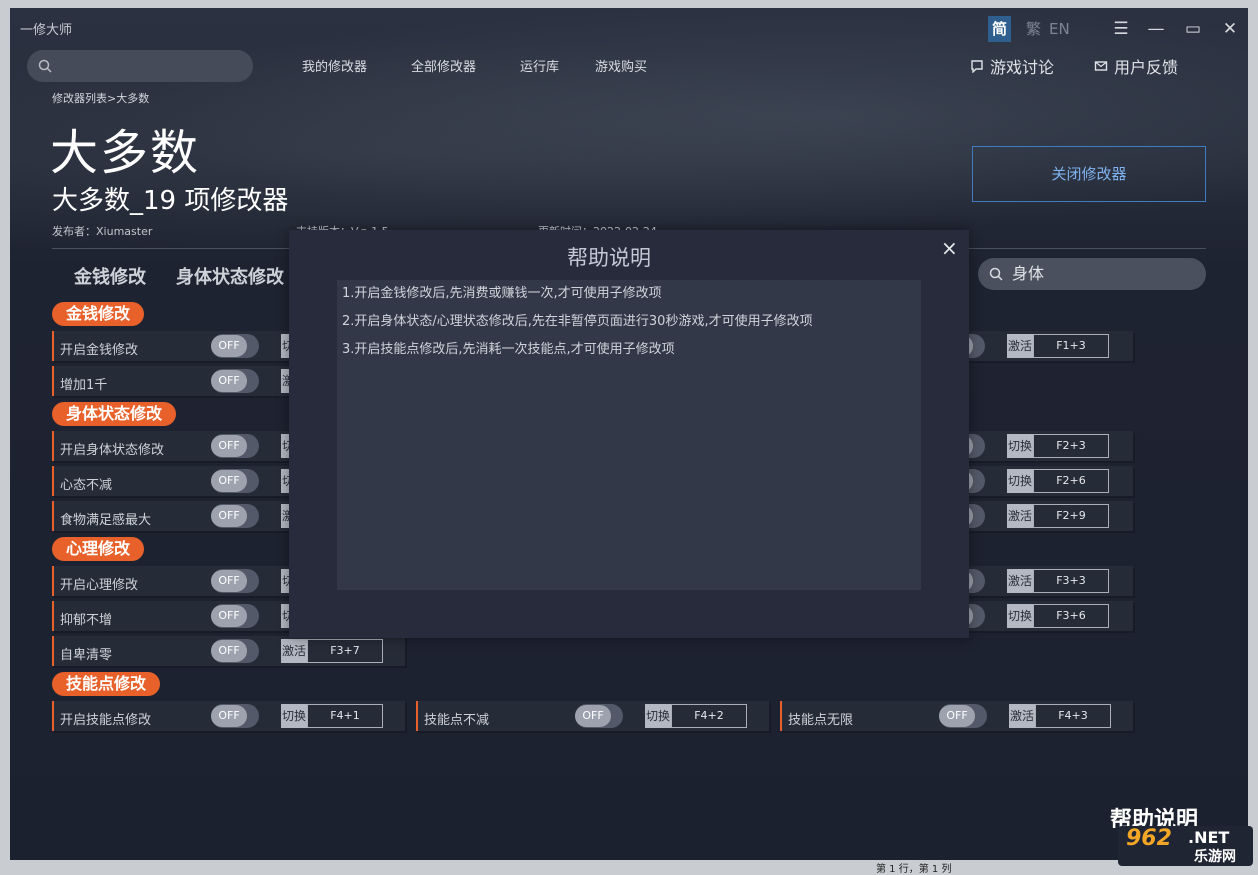  What do you see at coordinates (1089, 174) in the screenshot?
I see `close-trainer-button: 关闭修改器` at bounding box center [1089, 174].